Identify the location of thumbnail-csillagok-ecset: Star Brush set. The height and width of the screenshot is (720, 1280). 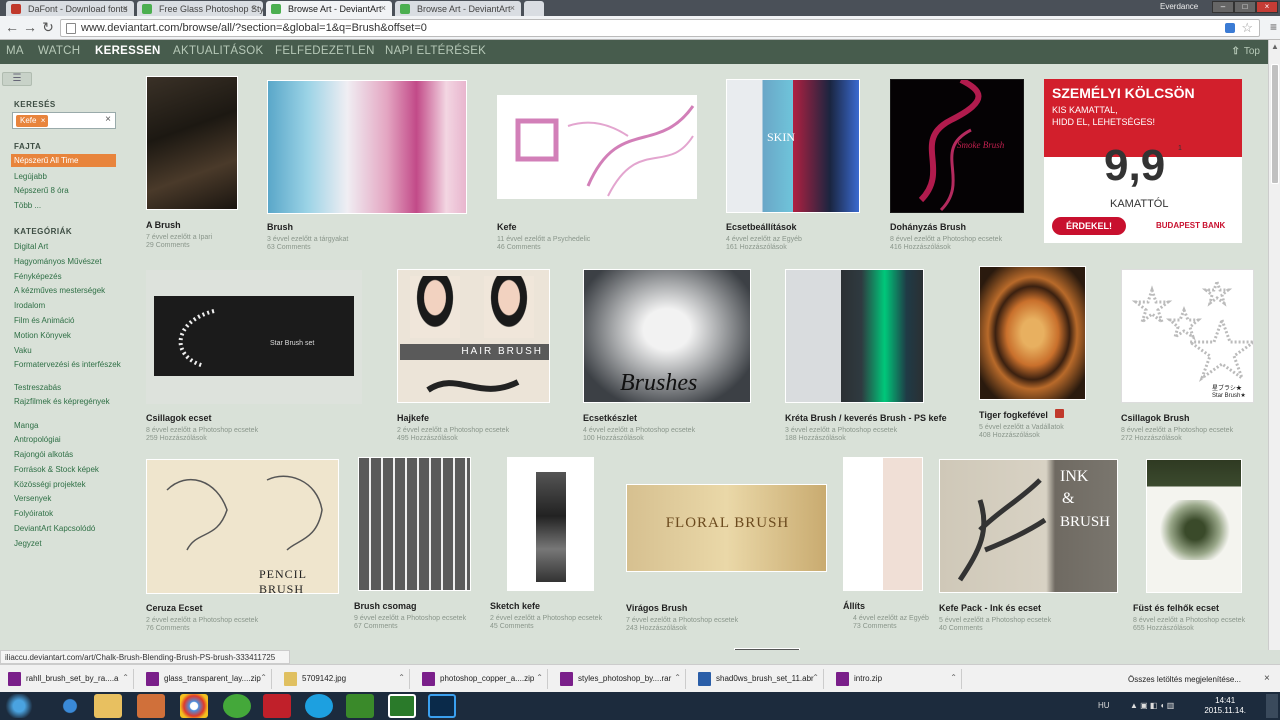
(254, 337).